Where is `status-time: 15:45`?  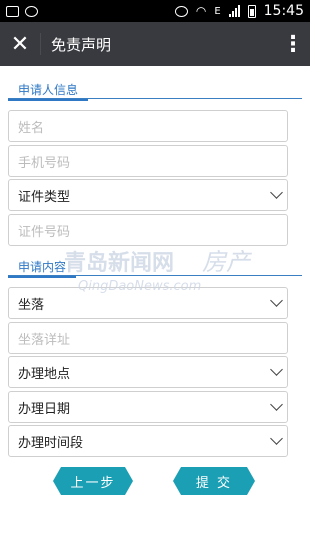
status-time: 15:45 is located at coordinates (283, 11).